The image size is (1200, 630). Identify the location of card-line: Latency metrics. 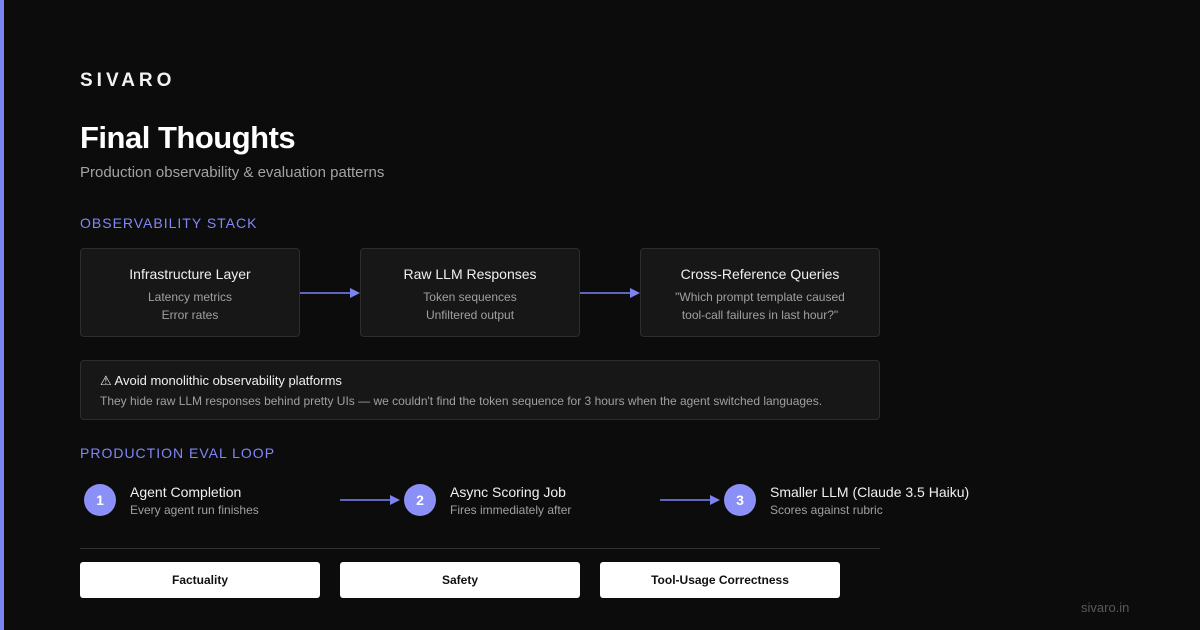
(190, 297).